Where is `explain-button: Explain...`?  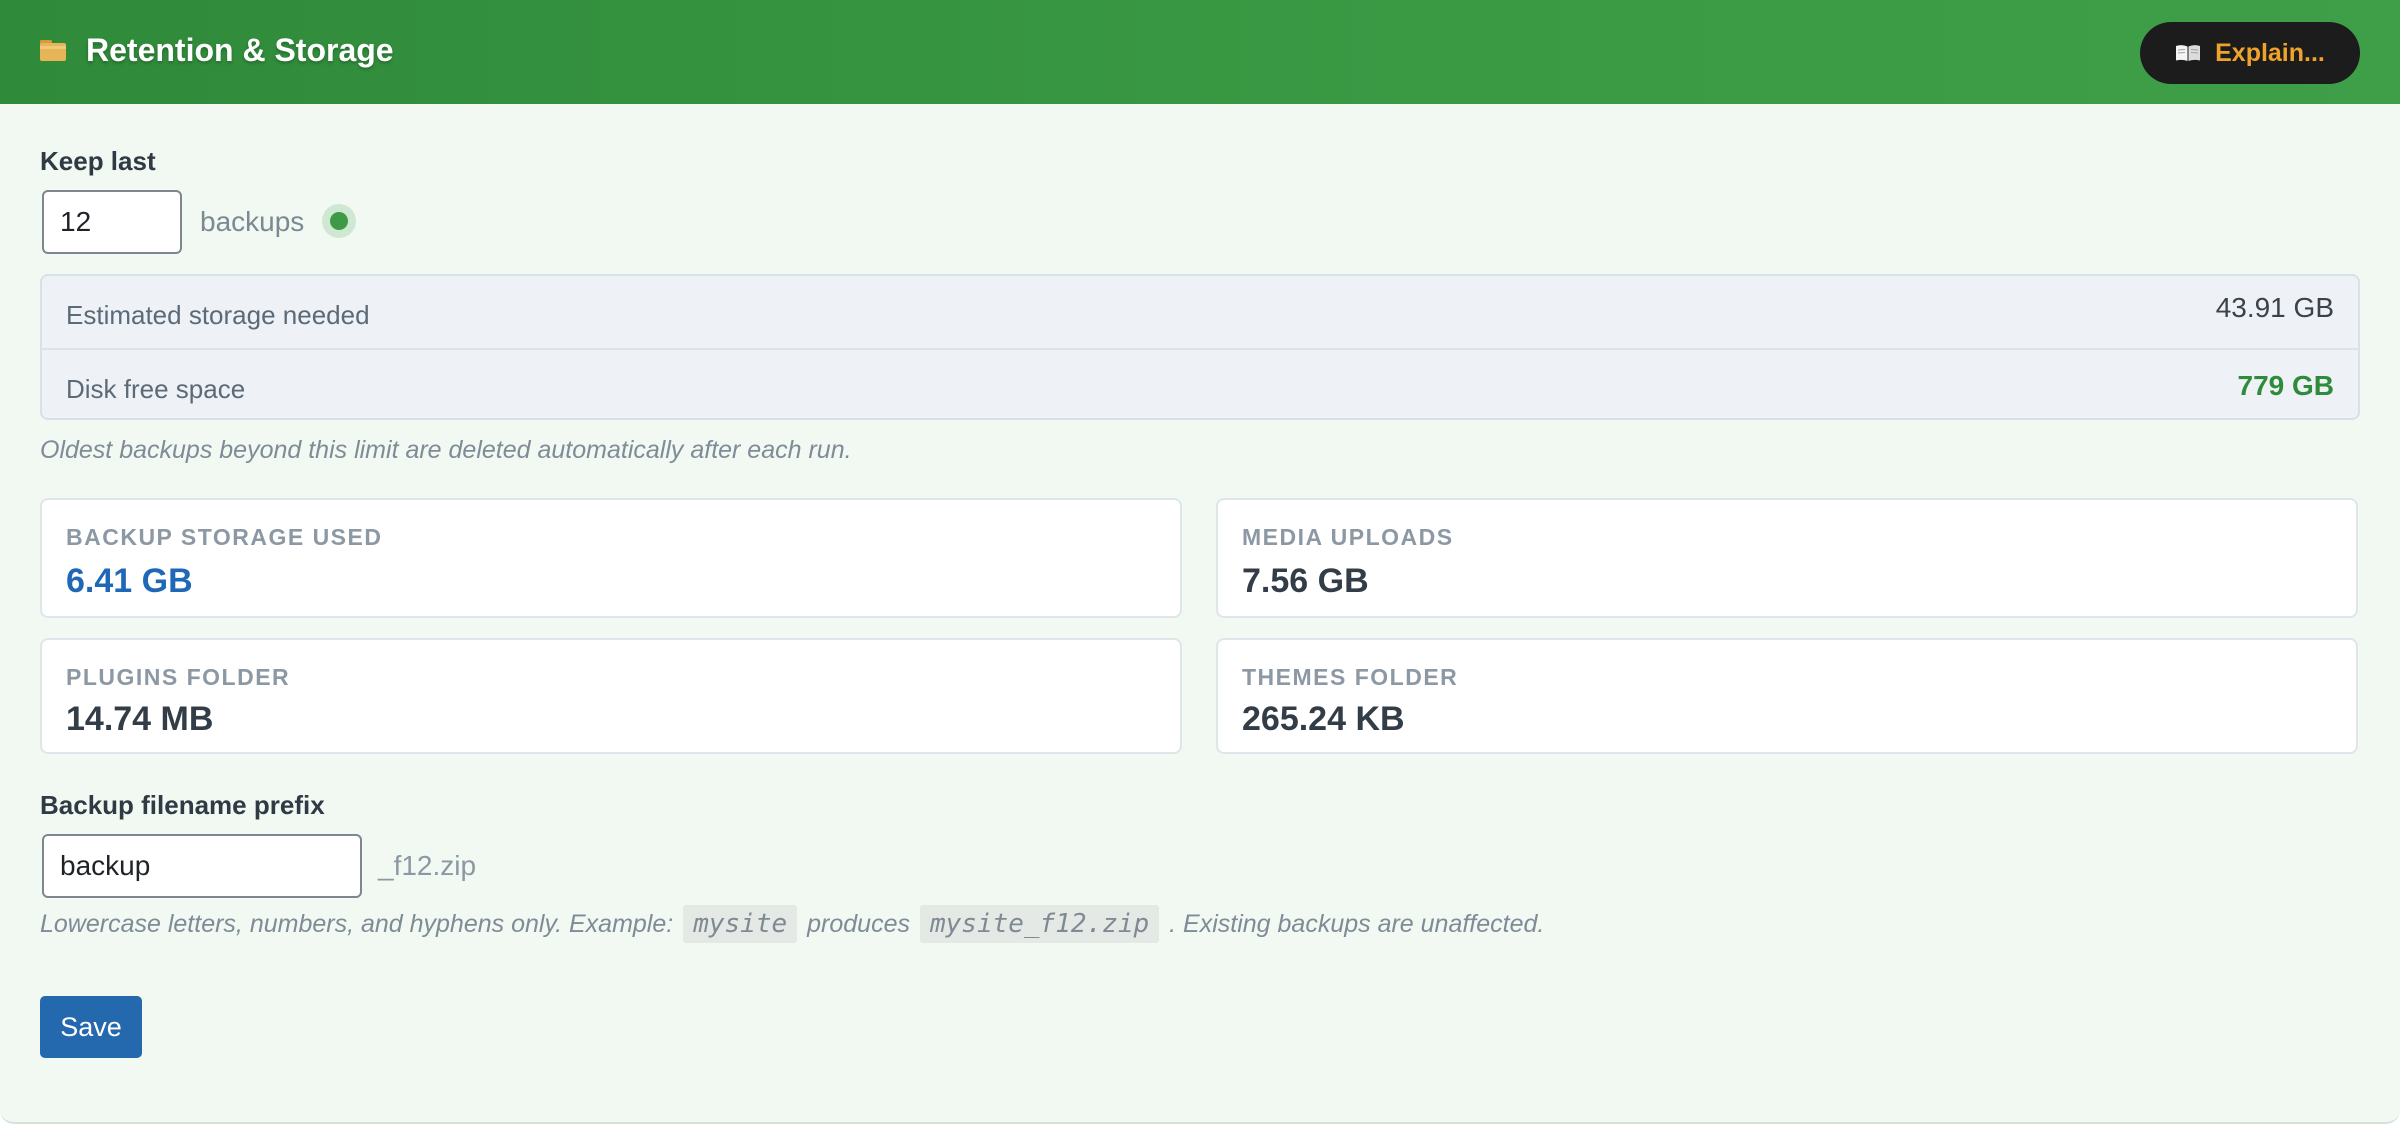 explain-button: Explain... is located at coordinates (2250, 53).